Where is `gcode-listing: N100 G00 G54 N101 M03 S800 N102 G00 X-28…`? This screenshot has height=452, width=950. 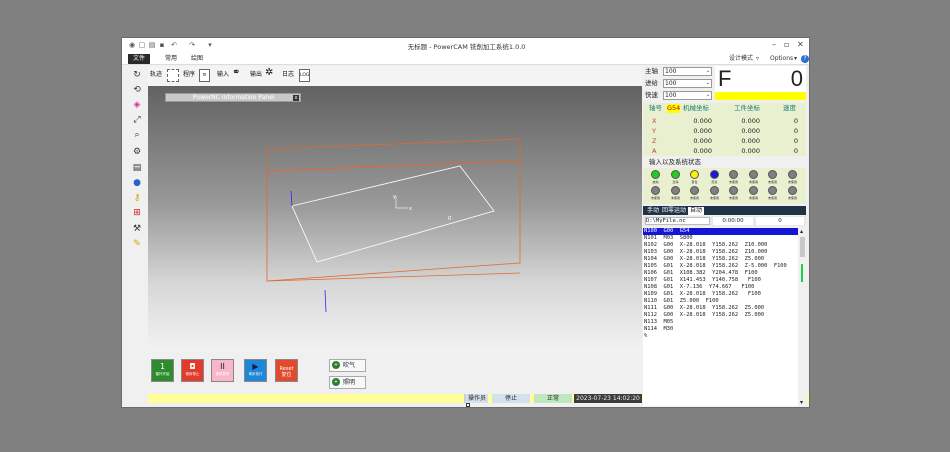
gcode-listing: N100 G00 G54 N101 M03 S800 N102 G00 X-28… is located at coordinates (720, 317).